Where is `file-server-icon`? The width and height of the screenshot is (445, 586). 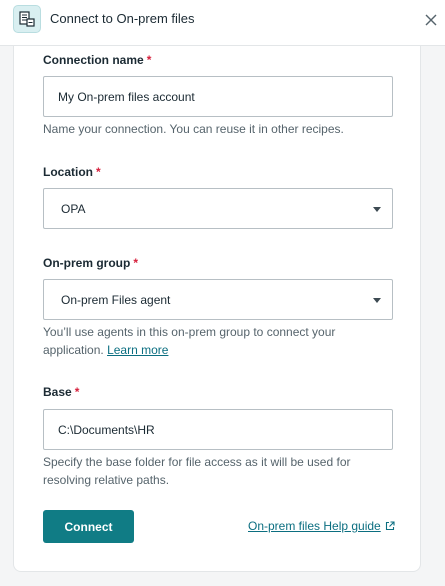 file-server-icon is located at coordinates (27, 19).